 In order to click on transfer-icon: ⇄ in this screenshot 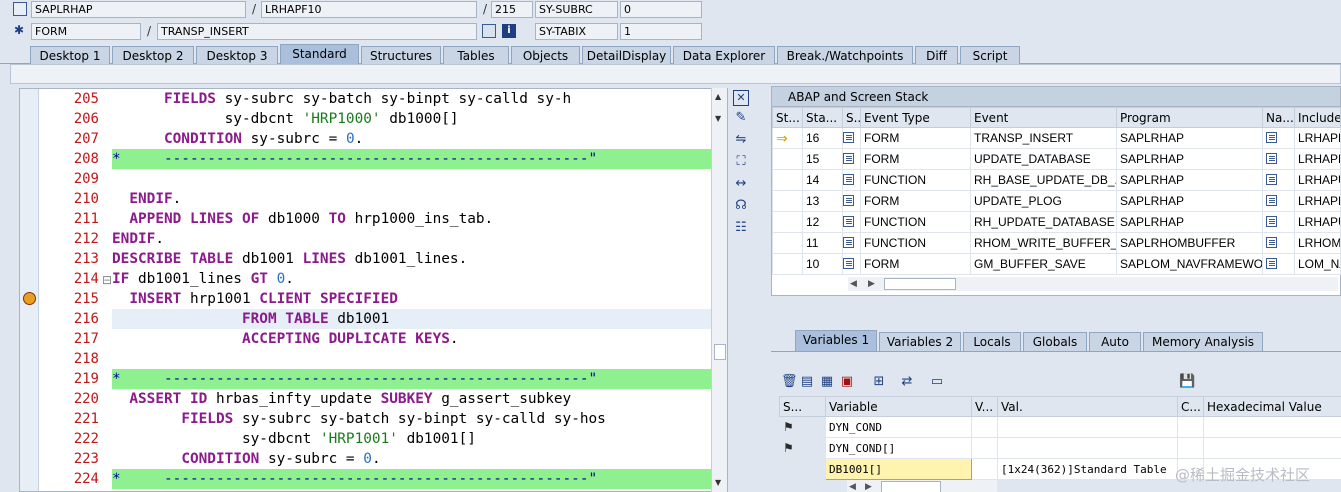, I will do `click(907, 382)`.